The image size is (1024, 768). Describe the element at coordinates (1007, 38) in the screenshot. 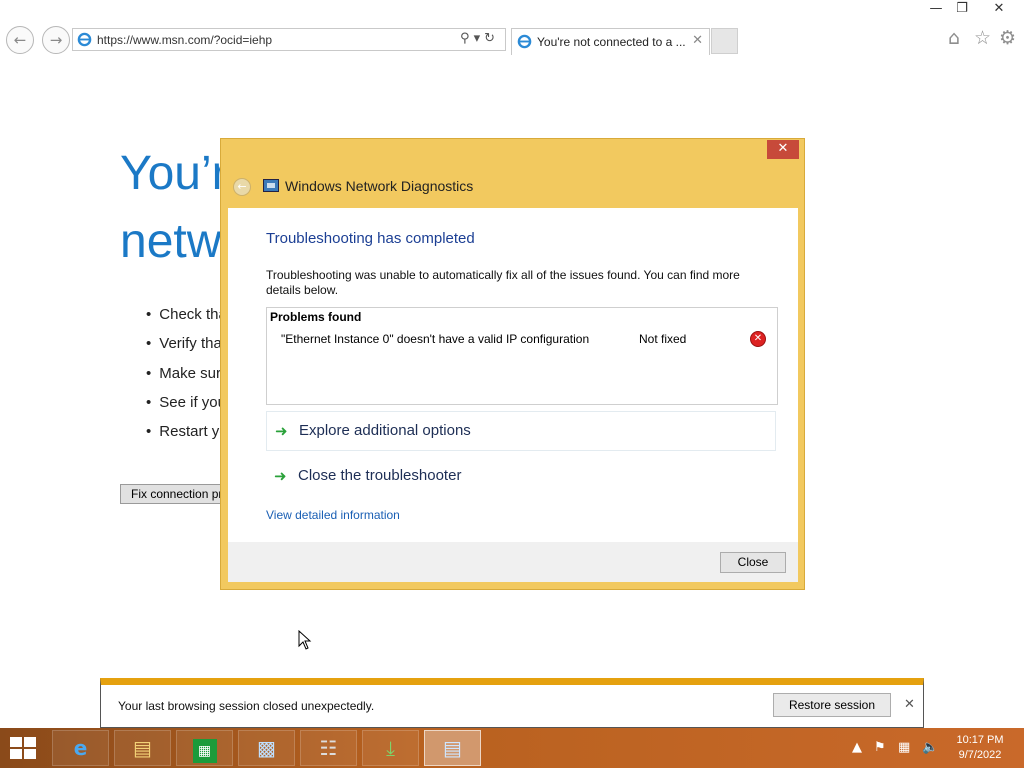

I see `gear-icon: ⚙` at that location.